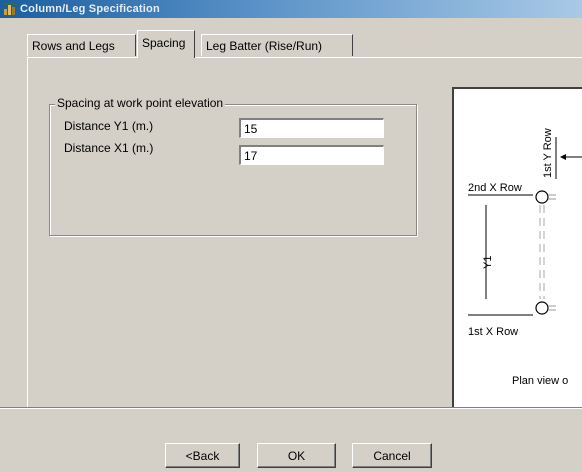 Image resolution: width=582 pixels, height=472 pixels. Describe the element at coordinates (542, 197) in the screenshot. I see `column-node-top` at that location.